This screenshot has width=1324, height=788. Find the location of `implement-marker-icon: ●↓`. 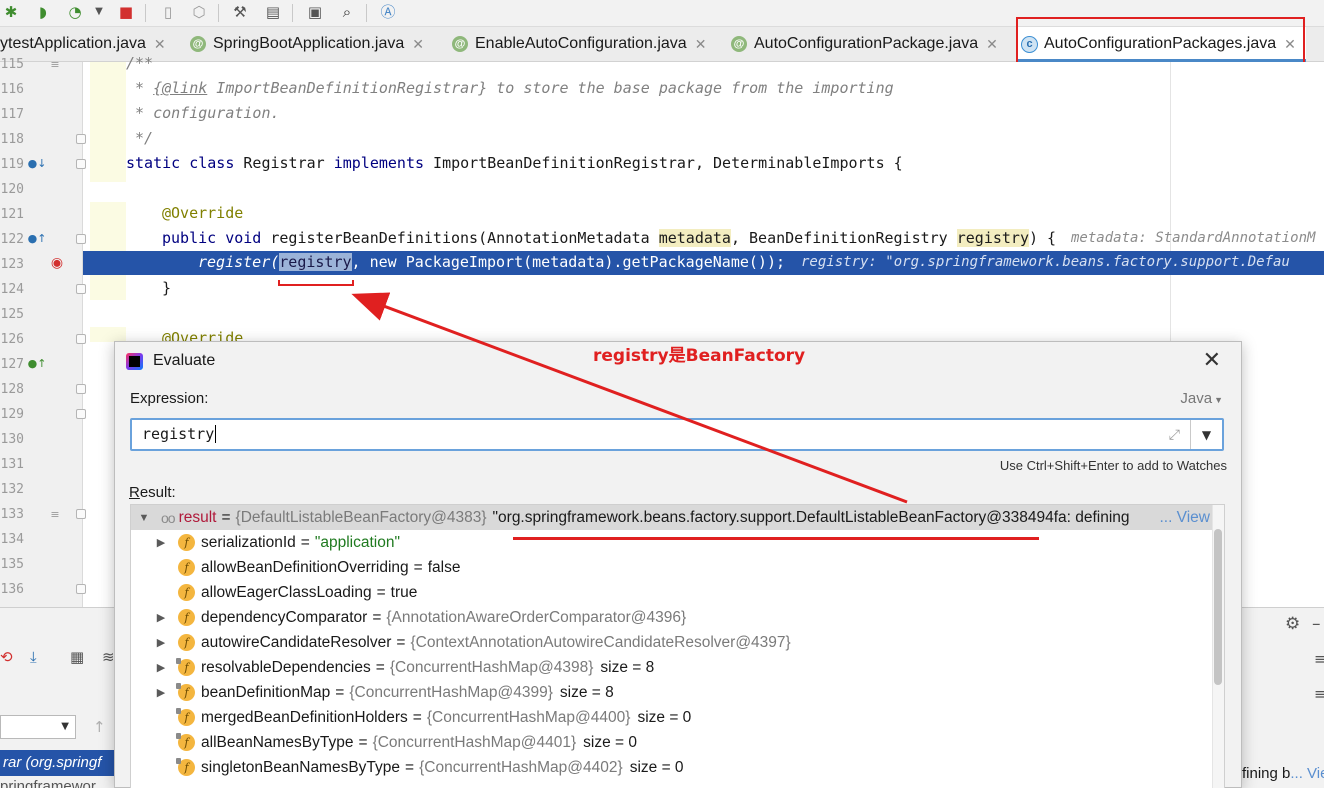

implement-marker-icon: ●↓ is located at coordinates (37, 163).